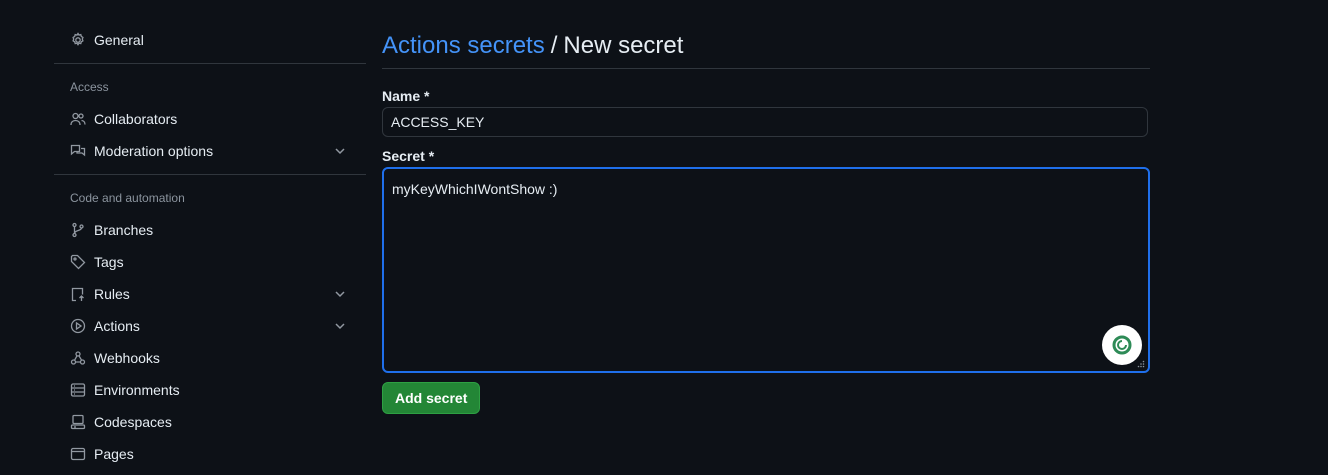 The image size is (1328, 475). Describe the element at coordinates (210, 294) in the screenshot. I see `sidebar-item-rules: Rules` at that location.